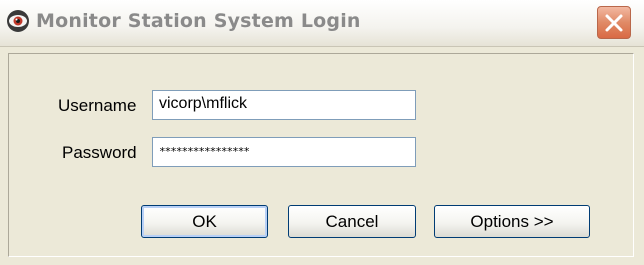  What do you see at coordinates (512, 221) in the screenshot?
I see `options-button: Options >>` at bounding box center [512, 221].